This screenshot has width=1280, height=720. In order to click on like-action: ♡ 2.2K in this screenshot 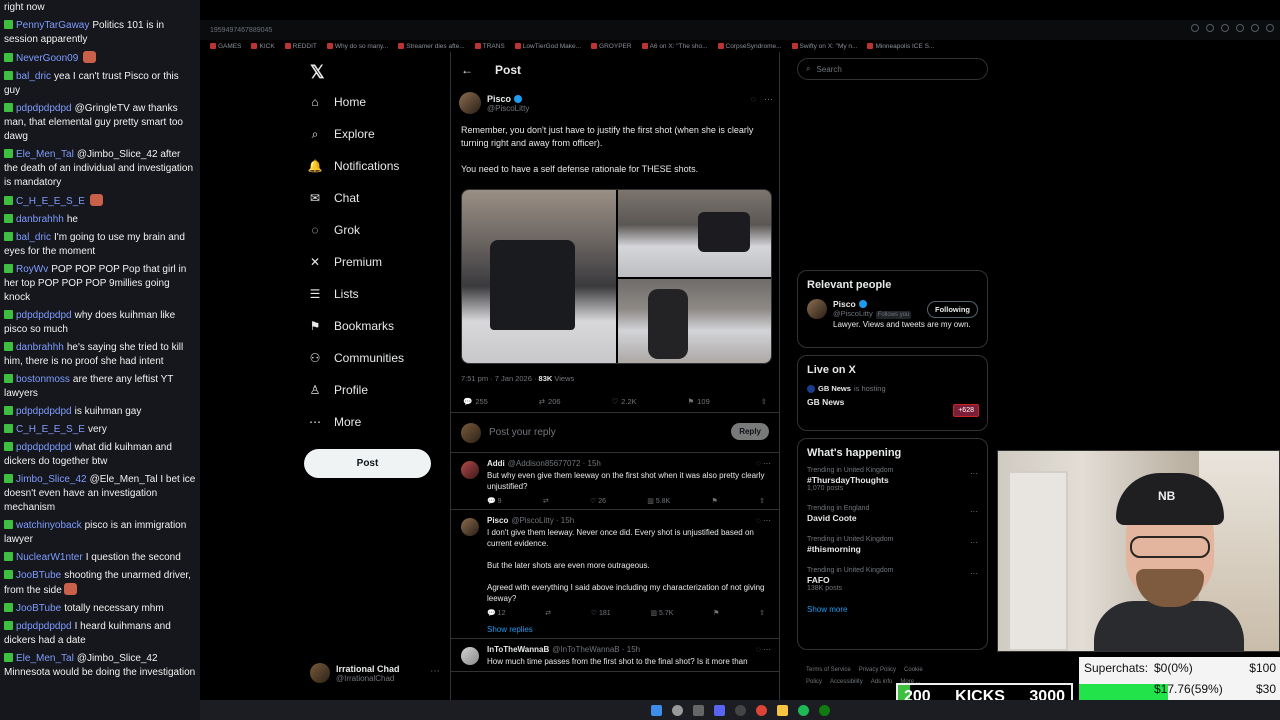, I will do `click(623, 401)`.